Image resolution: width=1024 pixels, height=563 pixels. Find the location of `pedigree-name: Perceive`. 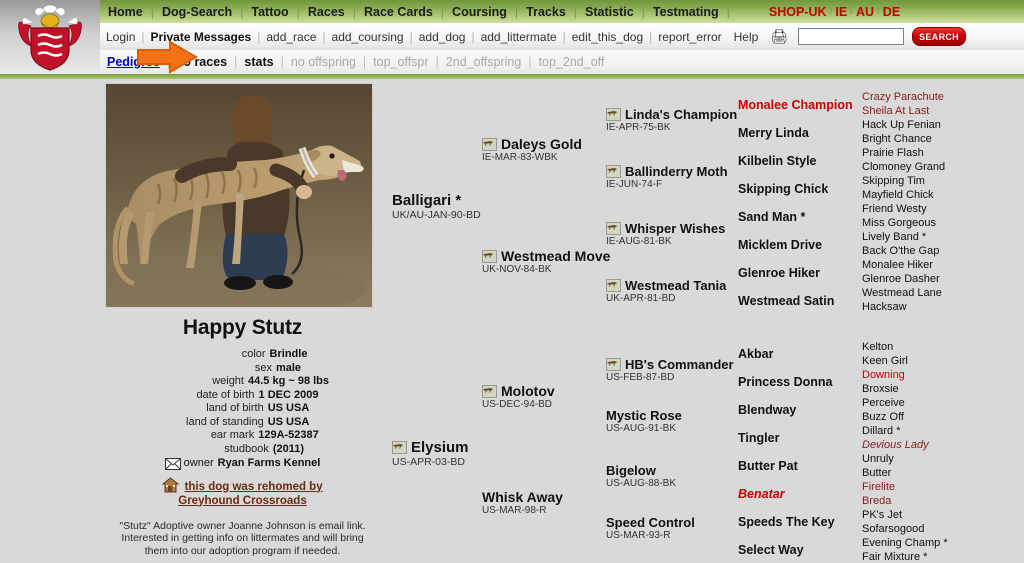

pedigree-name: Perceive is located at coordinates (883, 403).